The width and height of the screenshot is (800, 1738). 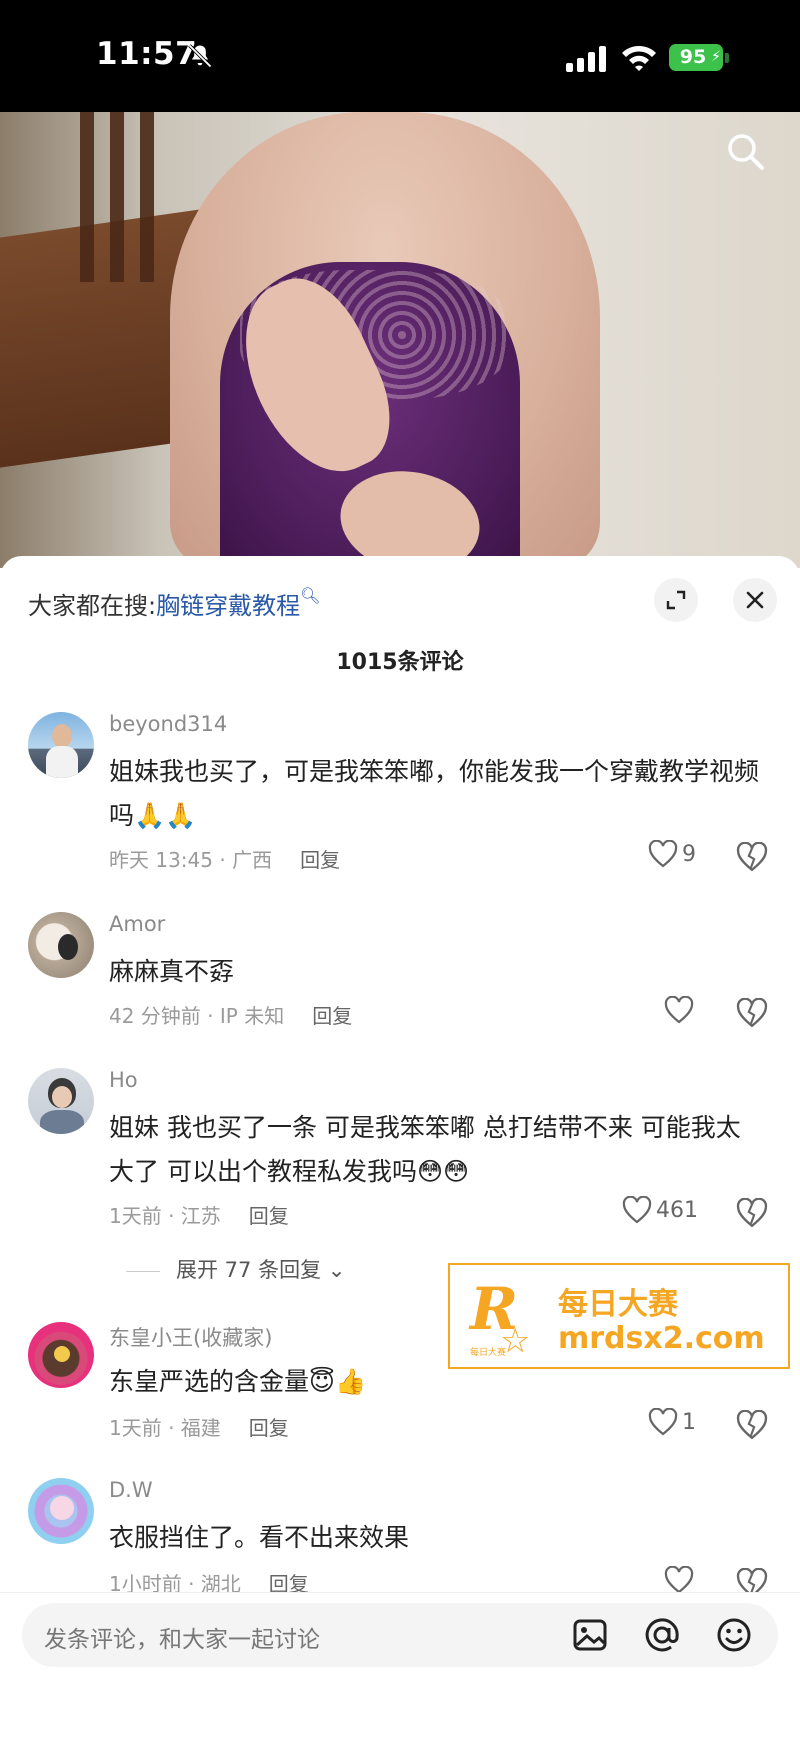 What do you see at coordinates (235, 1269) in the screenshot?
I see `expand-replies-button: 展开 77 条回复 ⌄` at bounding box center [235, 1269].